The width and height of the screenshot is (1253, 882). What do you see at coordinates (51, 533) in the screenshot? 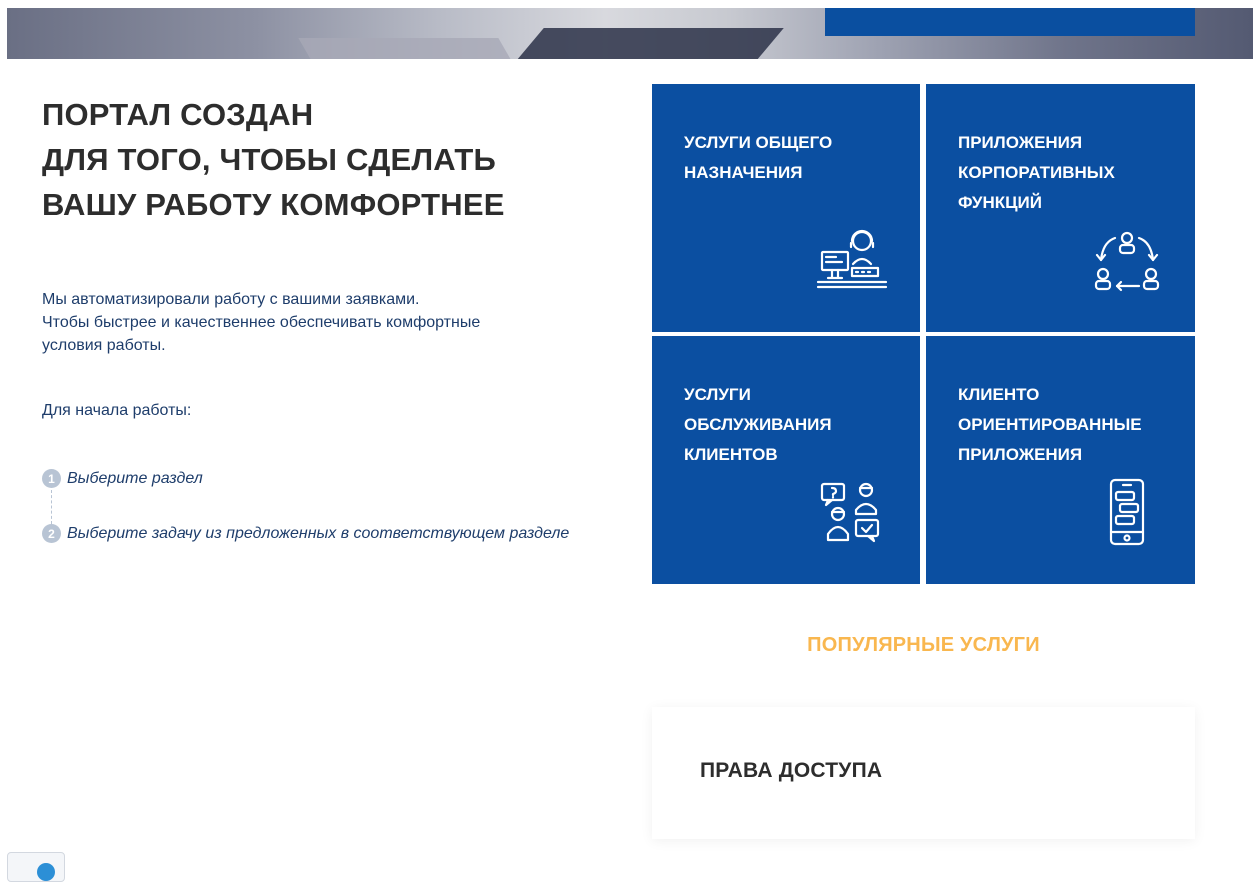
I see `step-number-badge: 2` at bounding box center [51, 533].